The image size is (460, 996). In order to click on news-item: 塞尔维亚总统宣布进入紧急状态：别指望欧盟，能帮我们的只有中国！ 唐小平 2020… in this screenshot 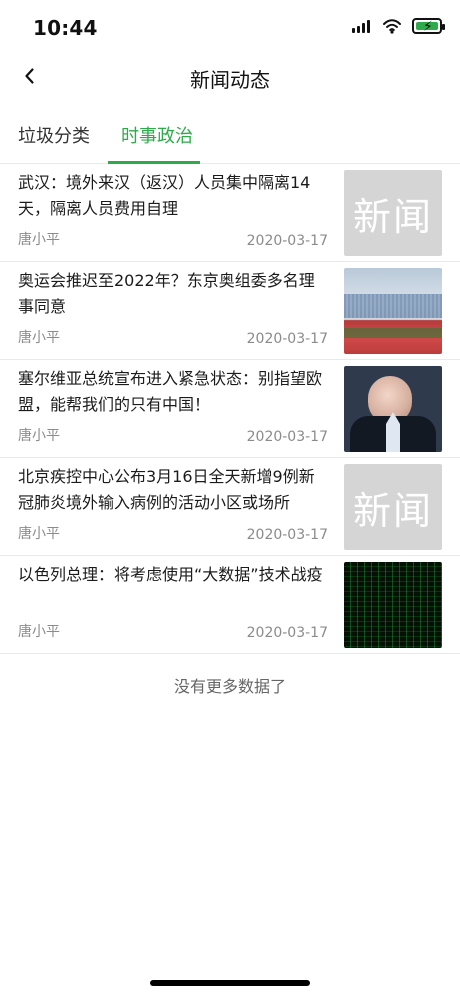, I will do `click(230, 409)`.